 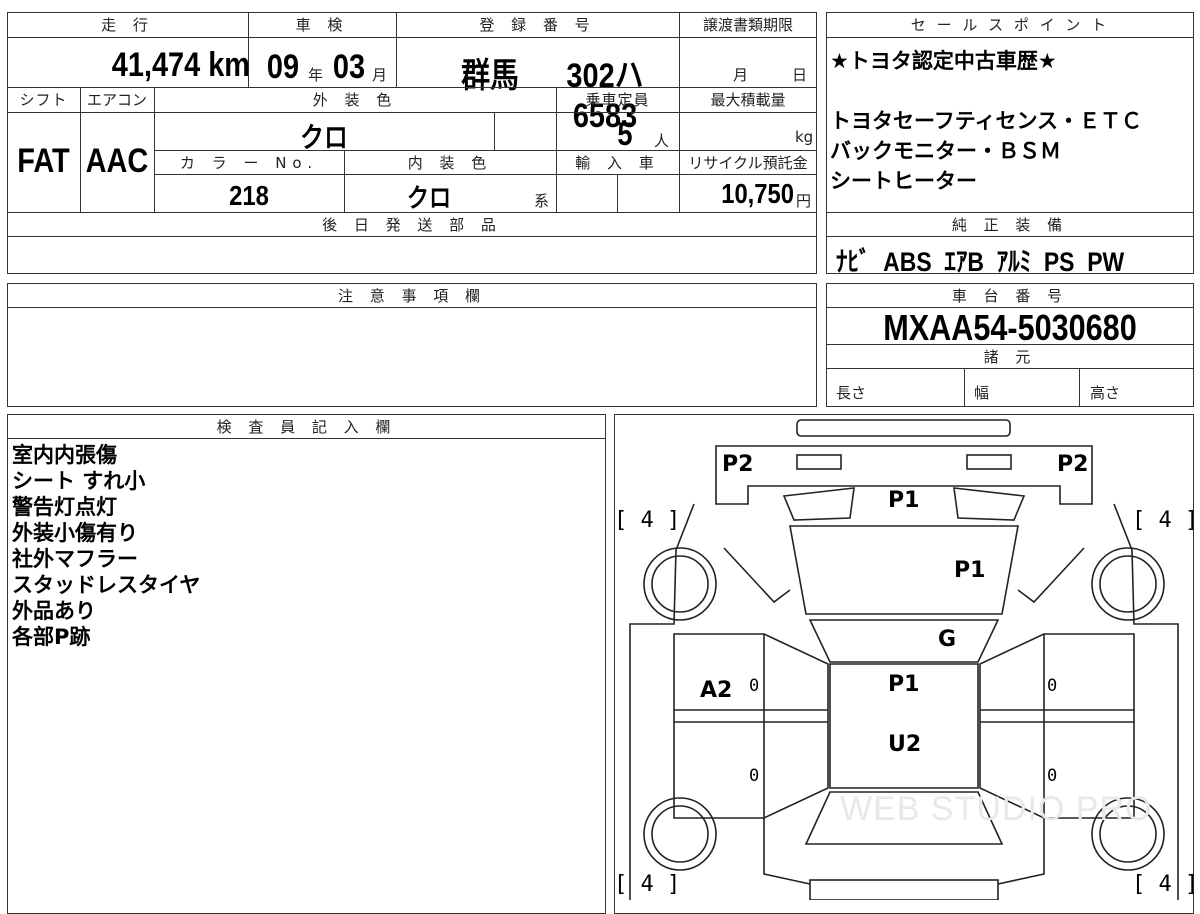 What do you see at coordinates (747, 25) in the screenshot?
I see `transfer-label: 譲渡書類期限` at bounding box center [747, 25].